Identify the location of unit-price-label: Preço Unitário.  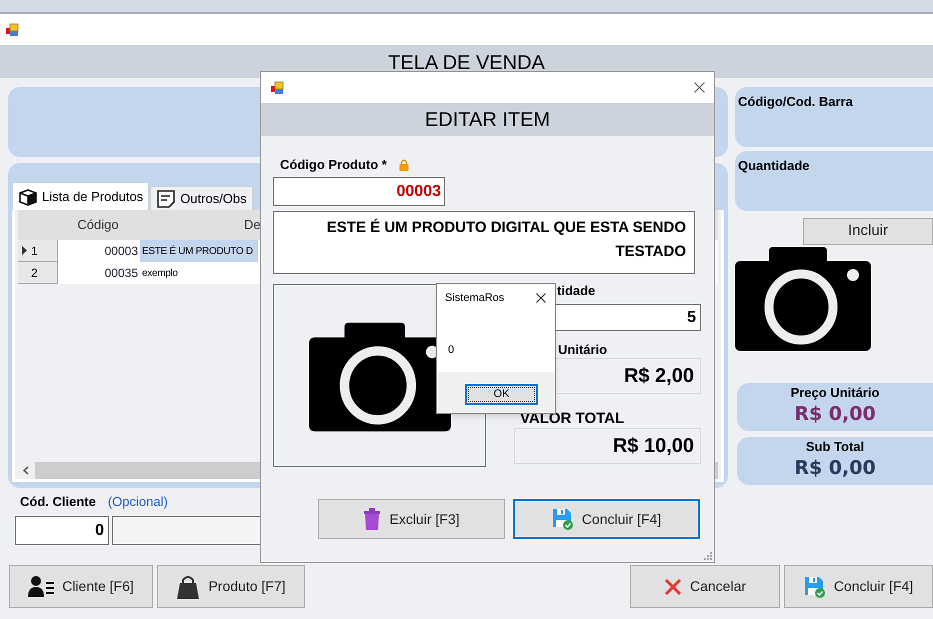
(835, 393).